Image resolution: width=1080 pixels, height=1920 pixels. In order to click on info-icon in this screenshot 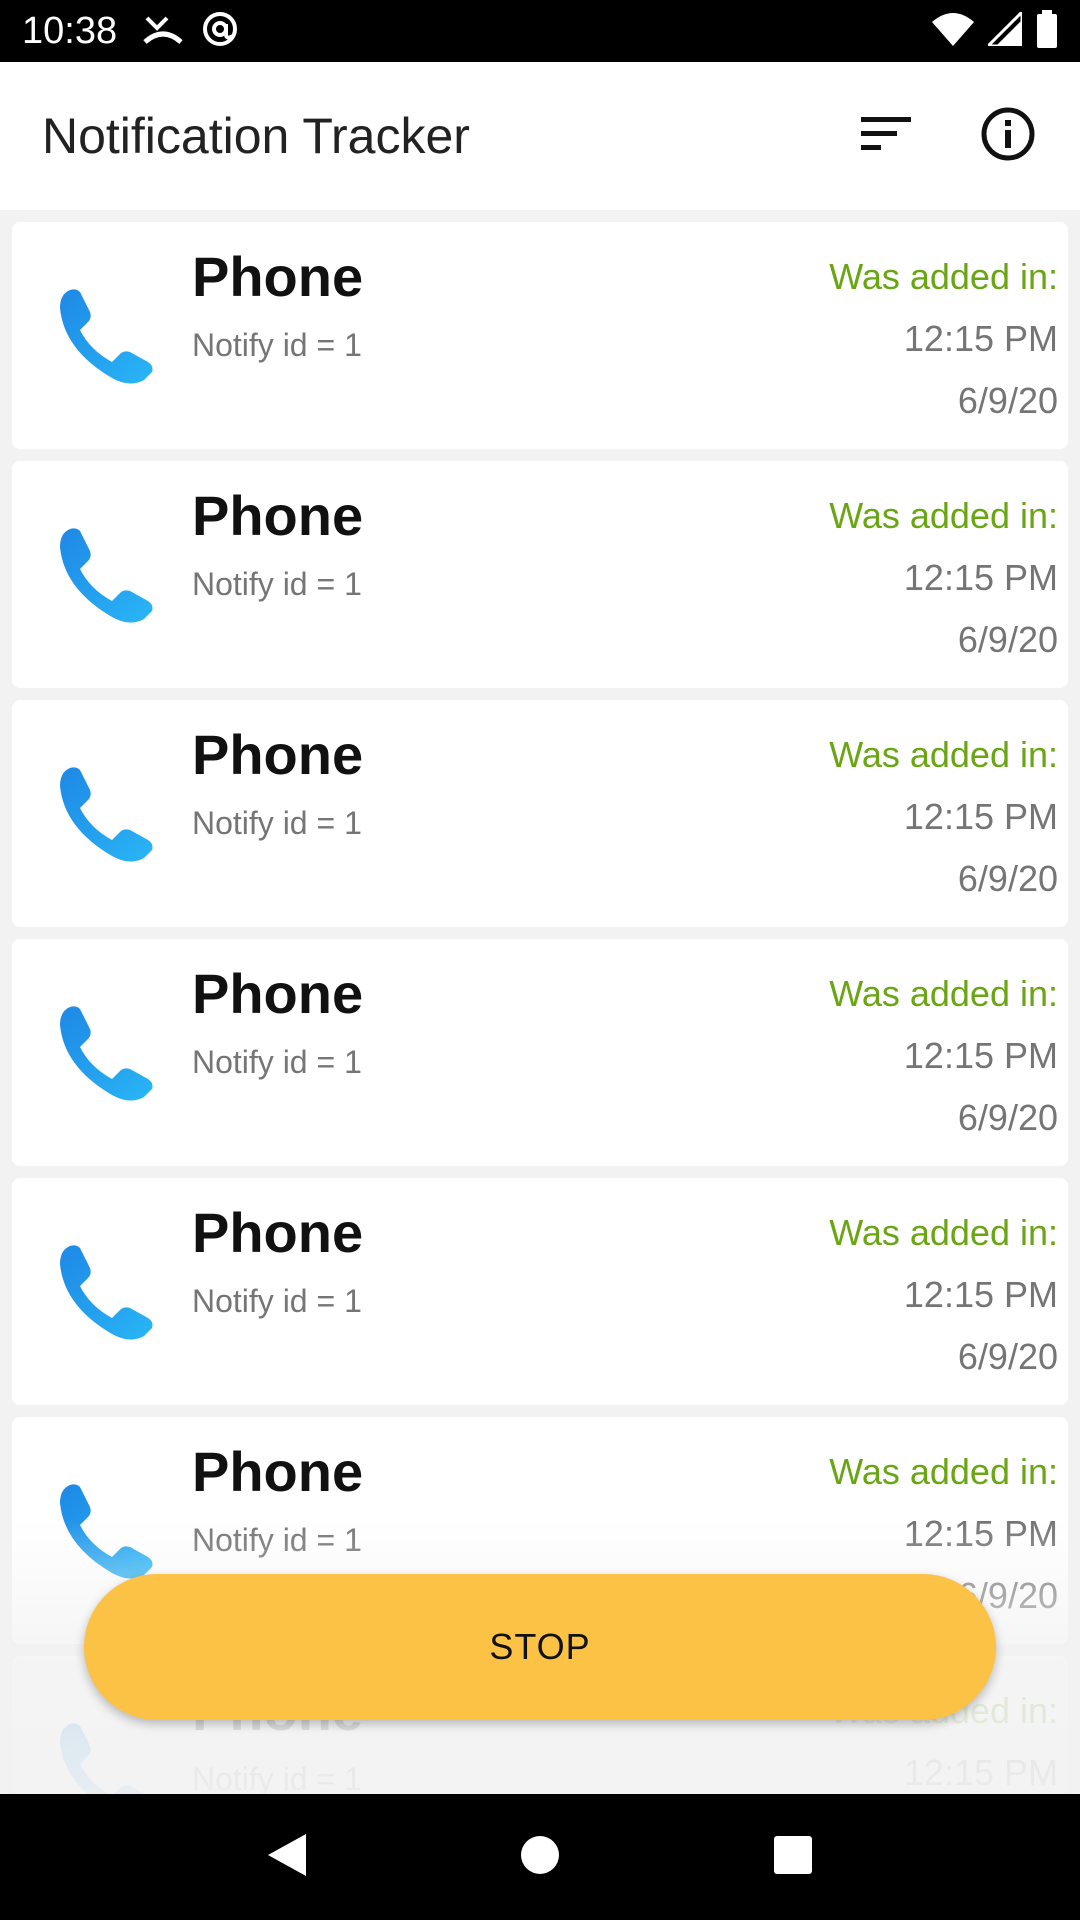, I will do `click(1008, 136)`.